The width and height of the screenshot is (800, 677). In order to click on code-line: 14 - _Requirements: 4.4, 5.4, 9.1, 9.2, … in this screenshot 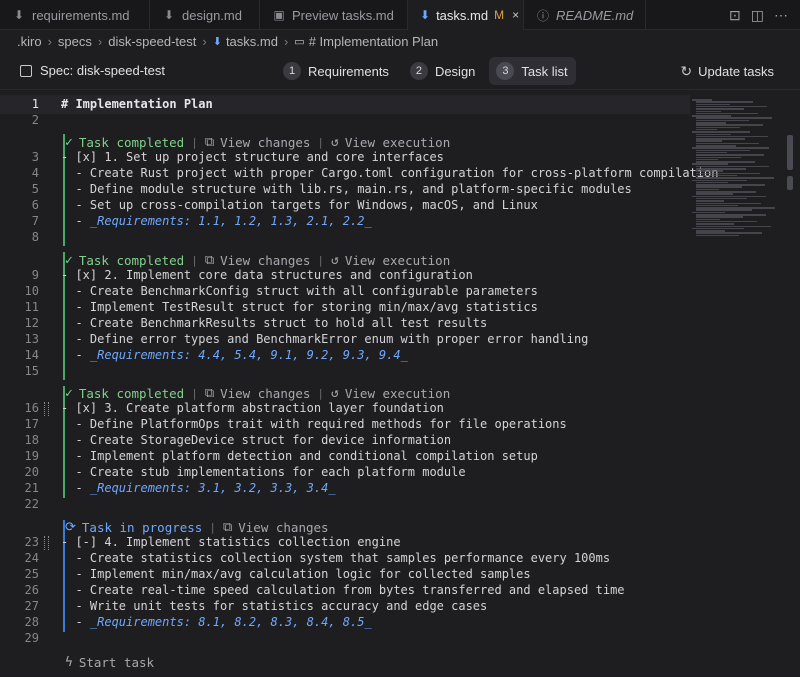, I will do `click(345, 355)`.